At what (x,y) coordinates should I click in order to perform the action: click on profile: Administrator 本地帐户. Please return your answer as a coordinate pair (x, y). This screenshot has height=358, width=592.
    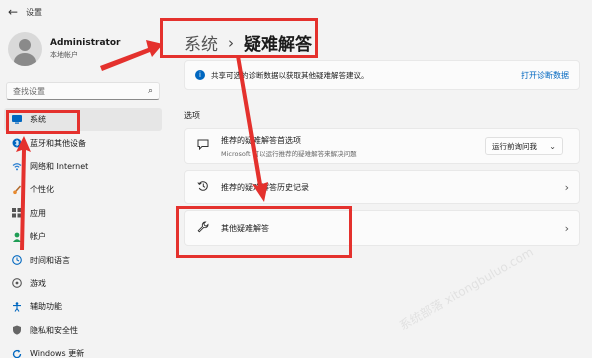
    Looking at the image, I should click on (64, 49).